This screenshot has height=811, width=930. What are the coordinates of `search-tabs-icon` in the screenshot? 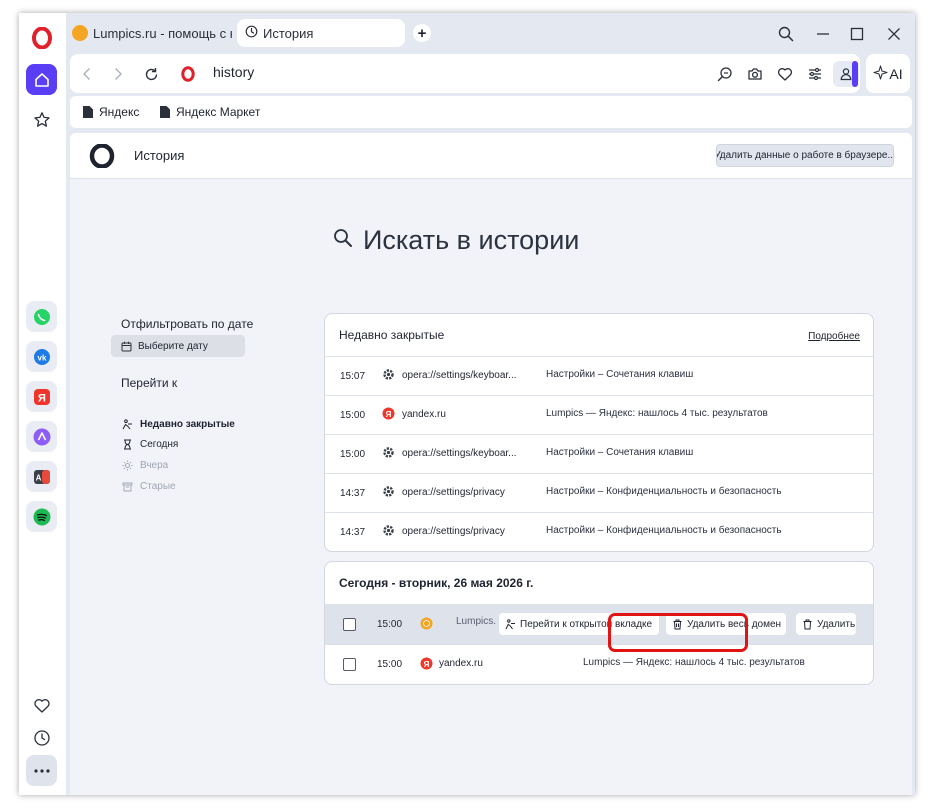 It's located at (786, 34).